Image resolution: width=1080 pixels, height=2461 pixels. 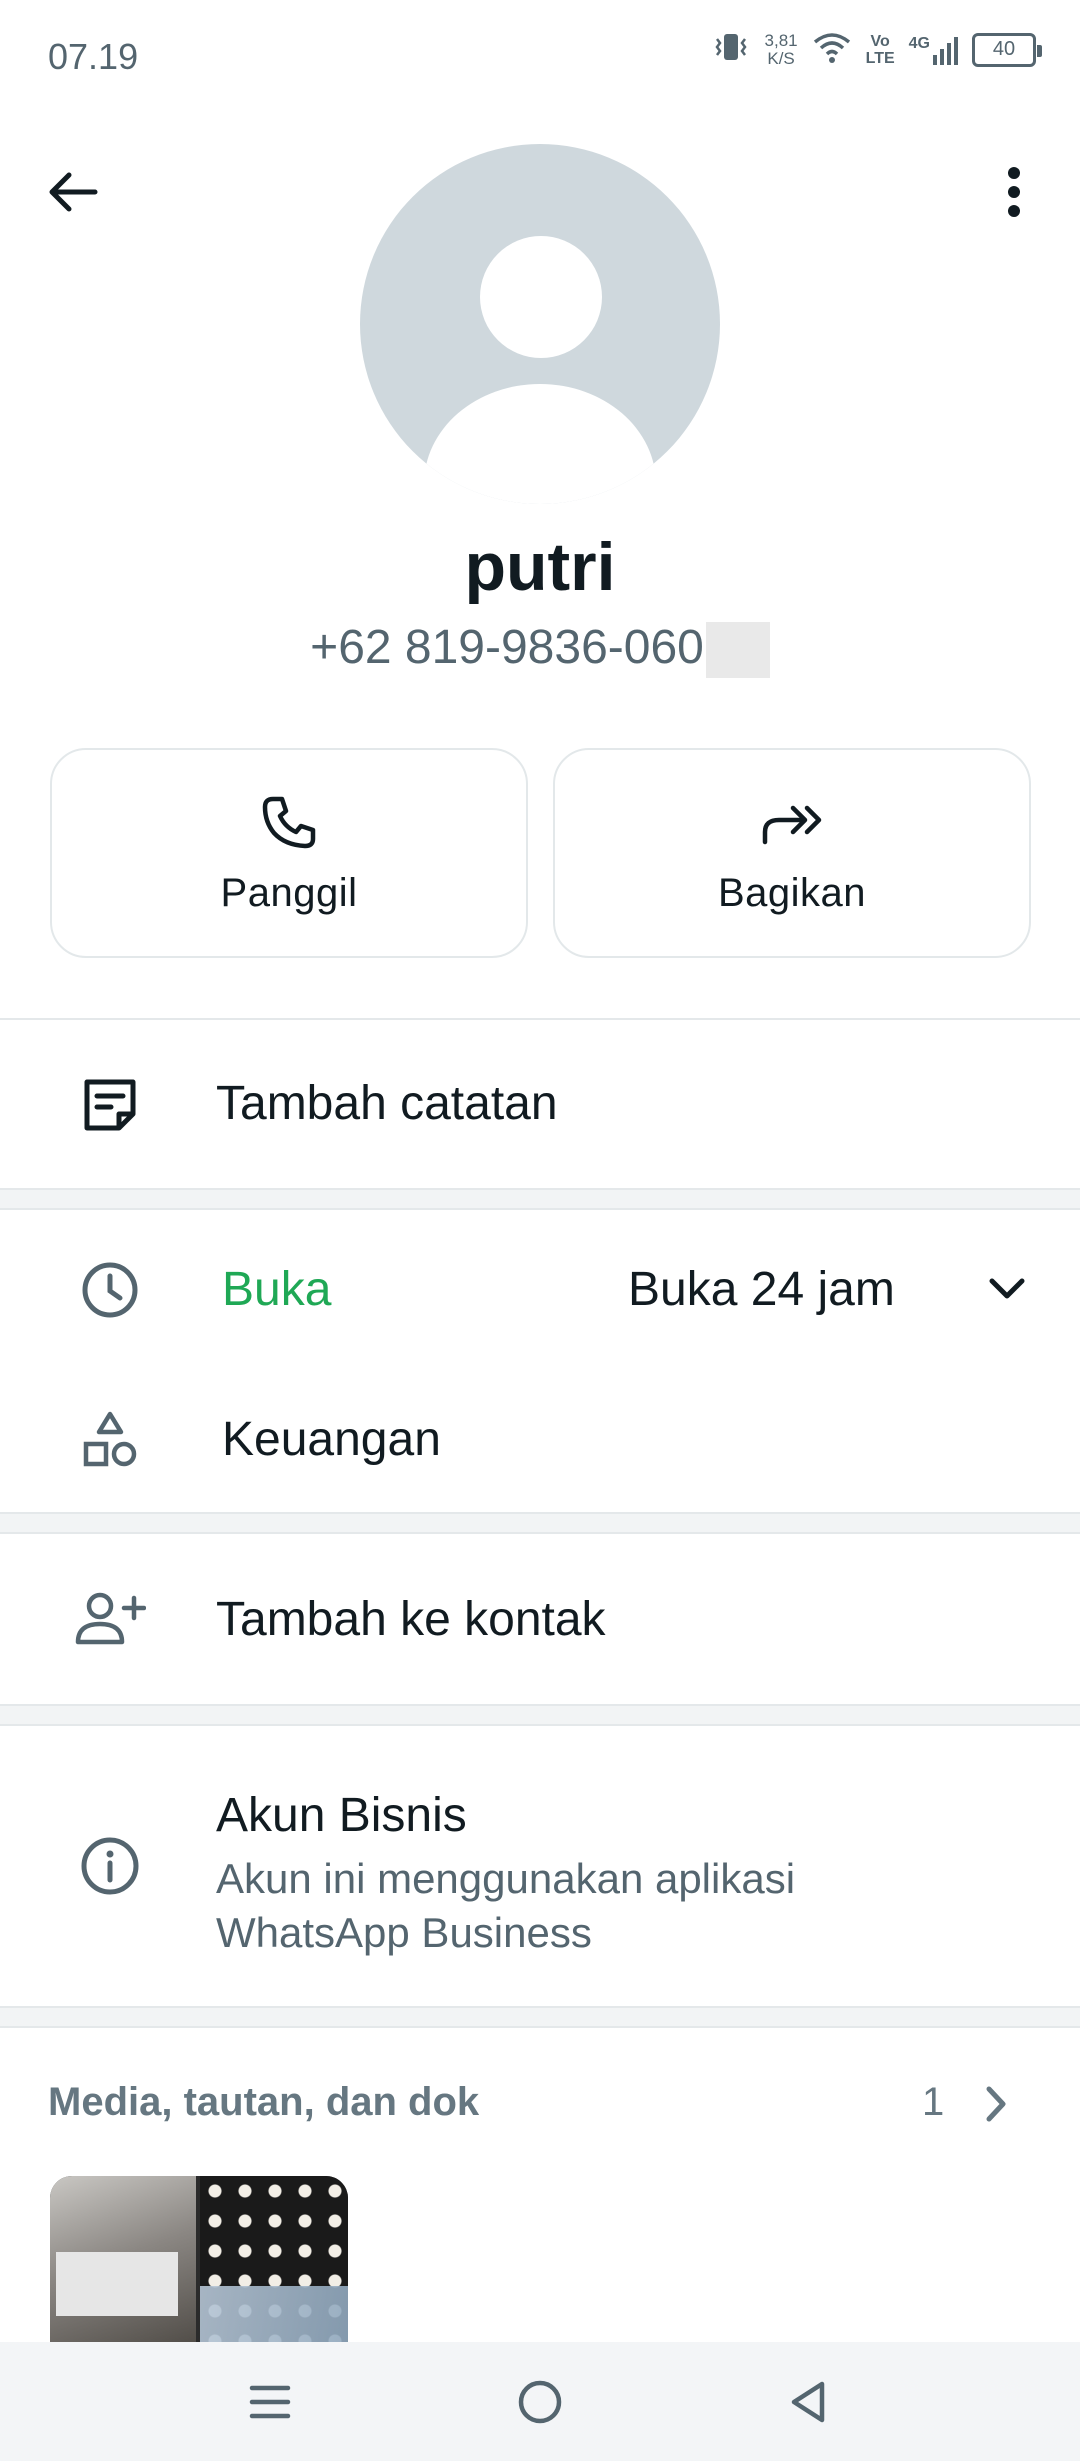 I want to click on net-speed: 3,81 K/S, so click(x=781, y=49).